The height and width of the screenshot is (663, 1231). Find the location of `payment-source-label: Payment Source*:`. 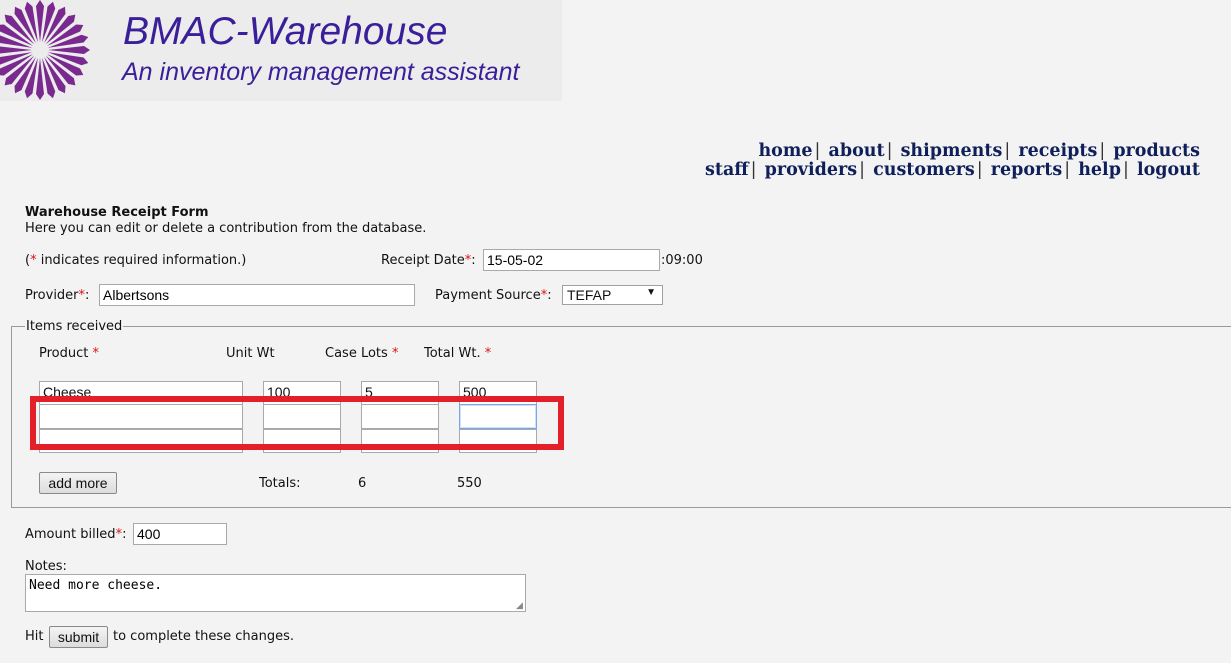

payment-source-label: Payment Source*: is located at coordinates (493, 295).